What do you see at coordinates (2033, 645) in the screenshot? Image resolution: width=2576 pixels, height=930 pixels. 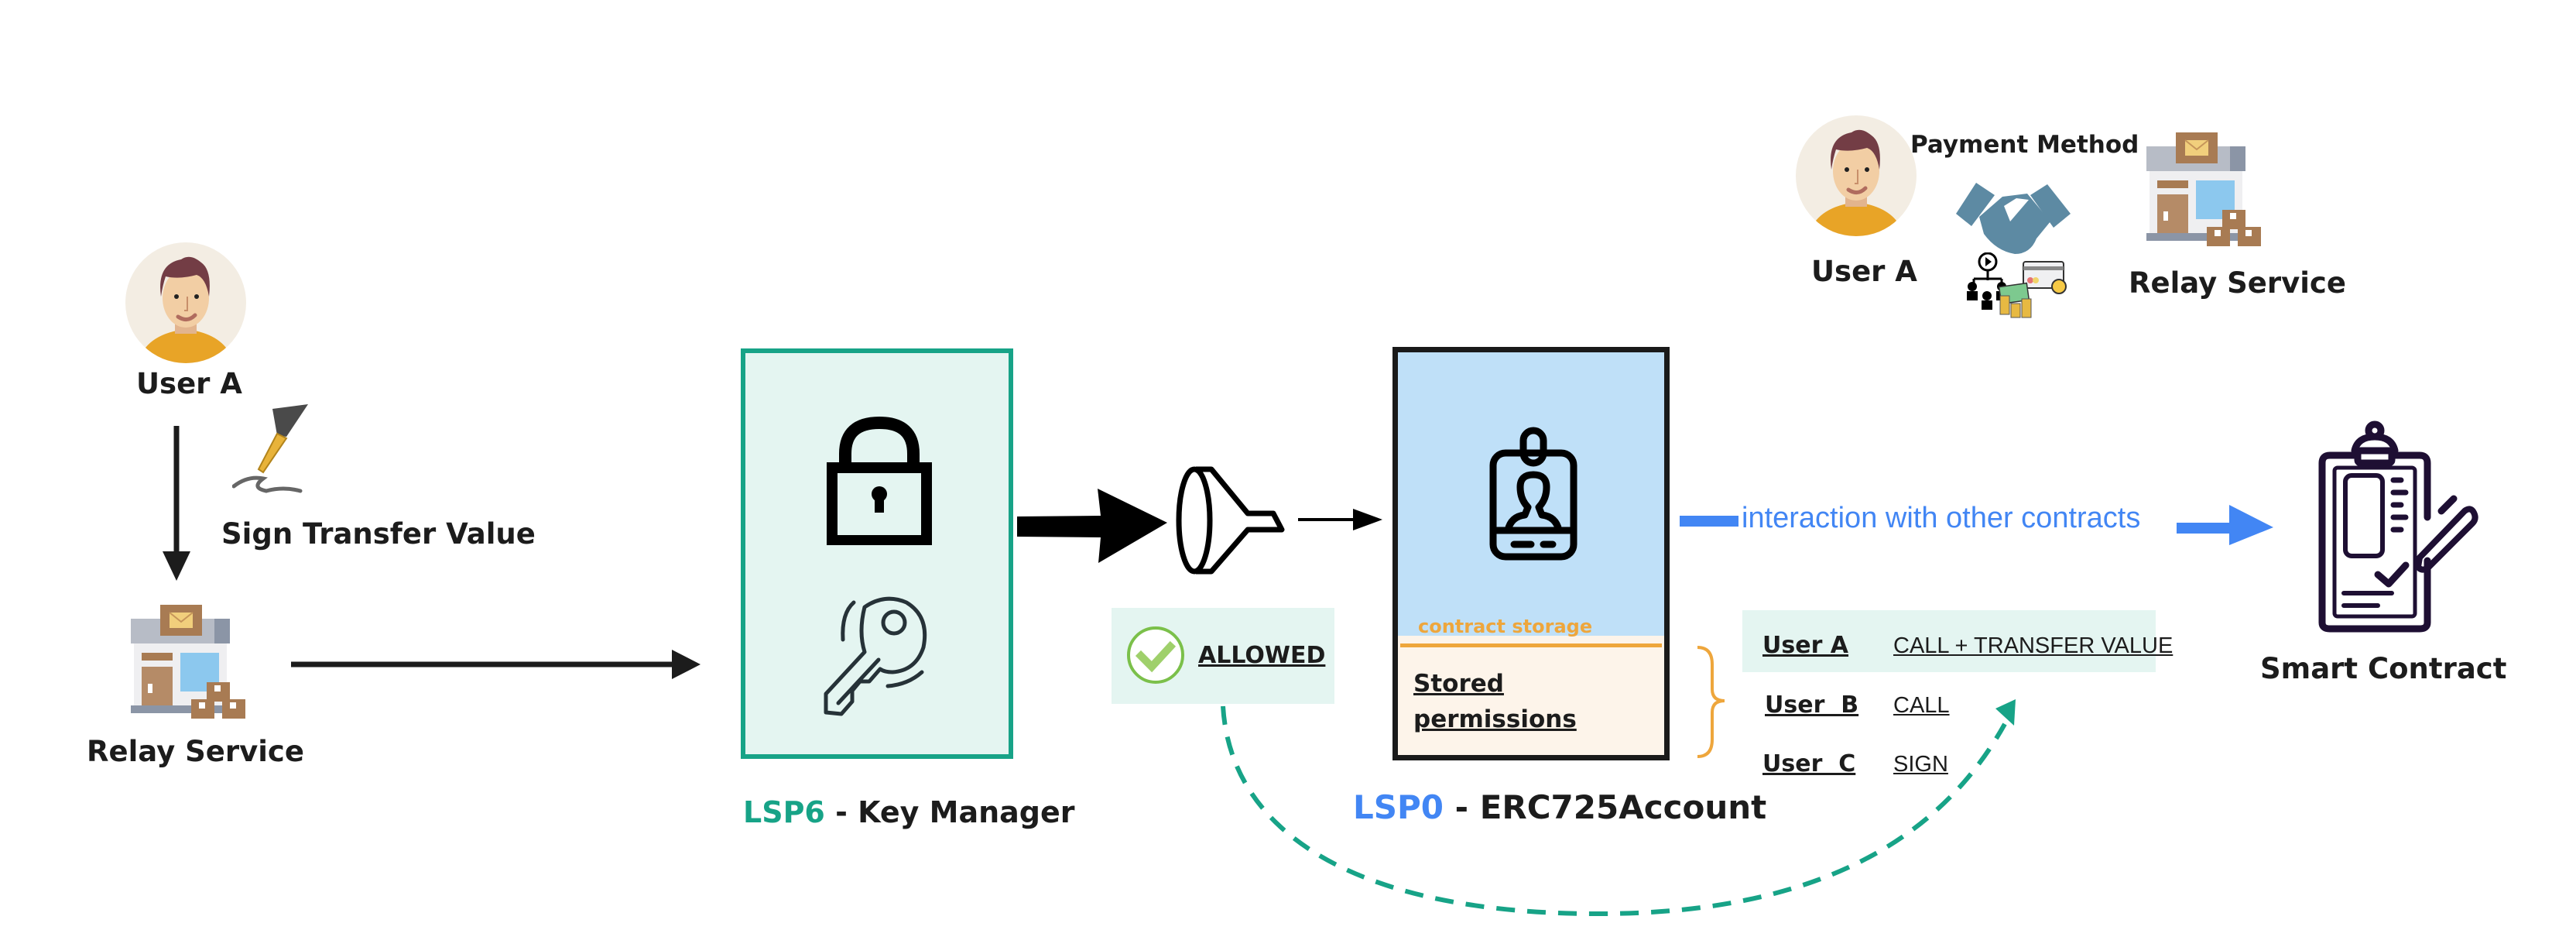 I see `permission-value: CALL + TRANSFER VALUE` at bounding box center [2033, 645].